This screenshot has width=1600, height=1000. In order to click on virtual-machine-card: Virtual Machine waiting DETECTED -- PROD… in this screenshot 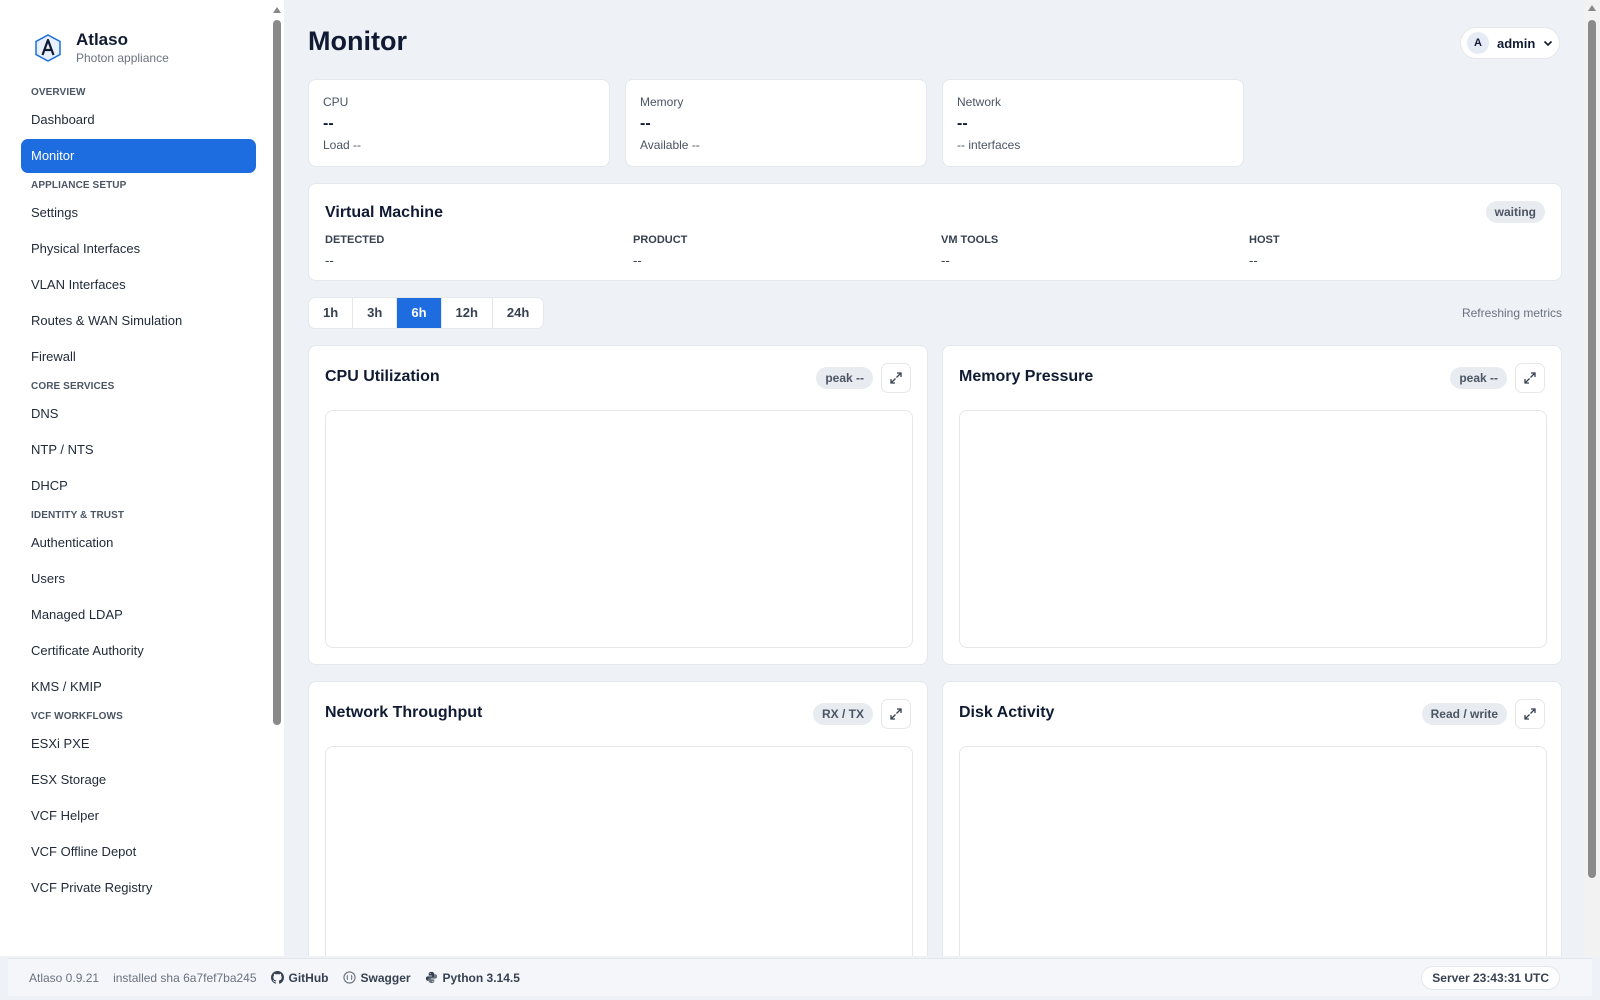, I will do `click(935, 232)`.